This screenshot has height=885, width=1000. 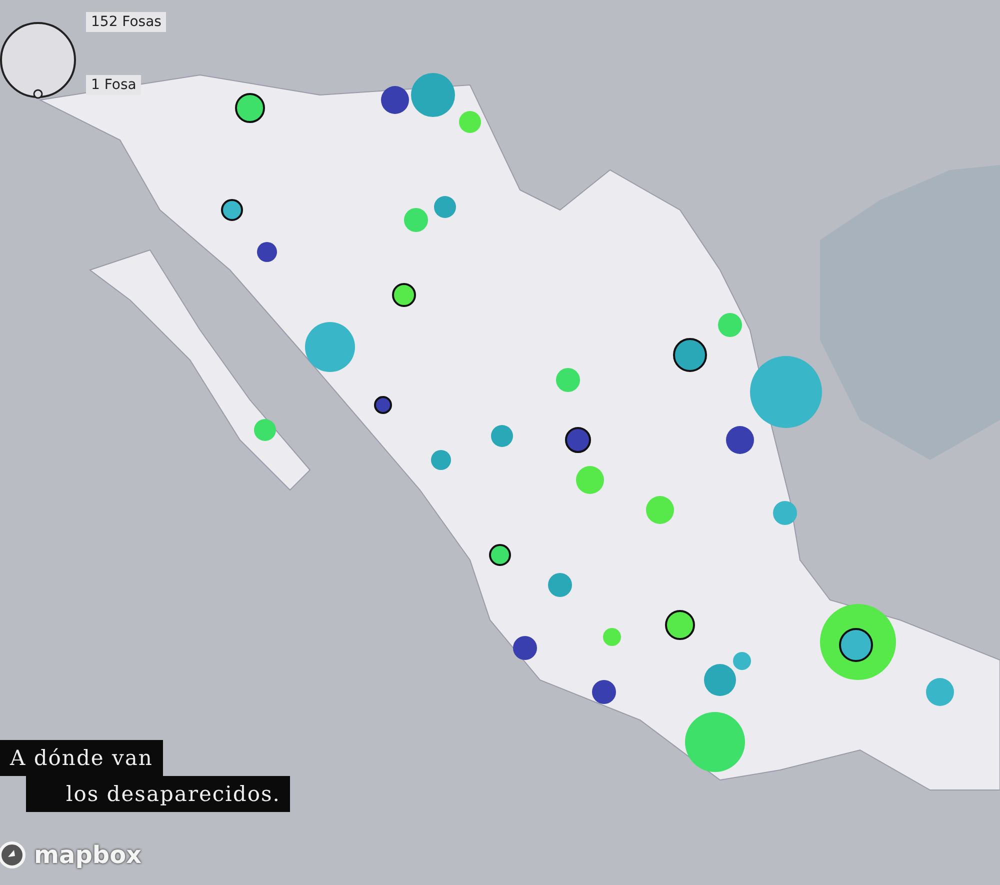 I want to click on map-title: A dónde van, so click(x=81, y=758).